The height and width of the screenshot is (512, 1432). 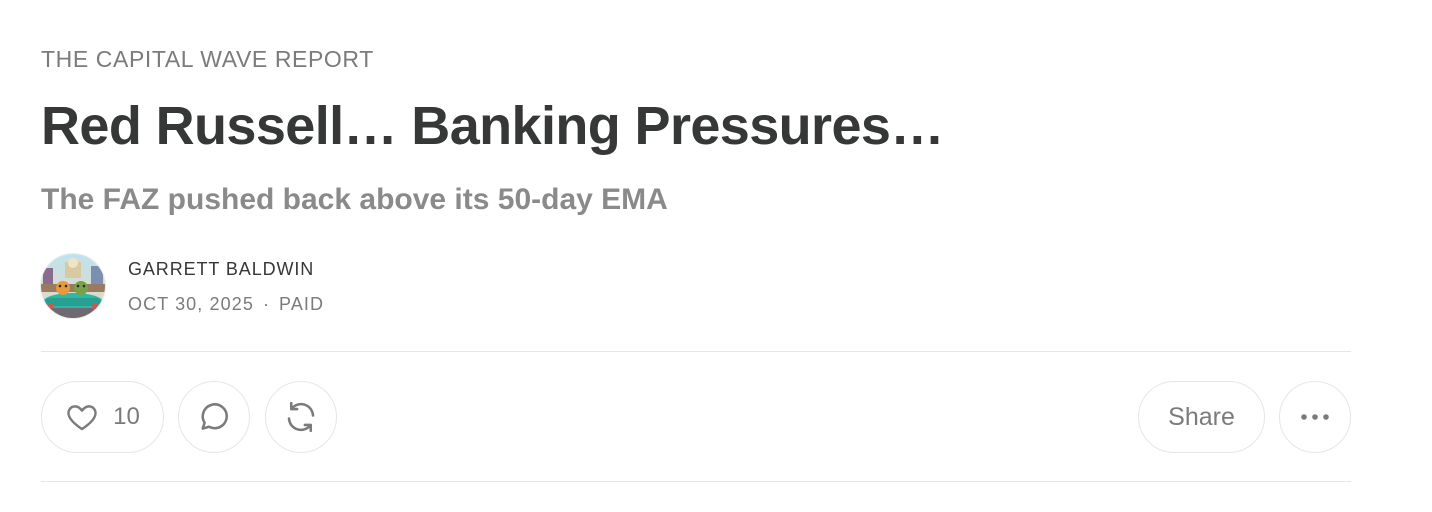 I want to click on publication-name: THE CAPITAL WAVE REPORT, so click(x=207, y=59).